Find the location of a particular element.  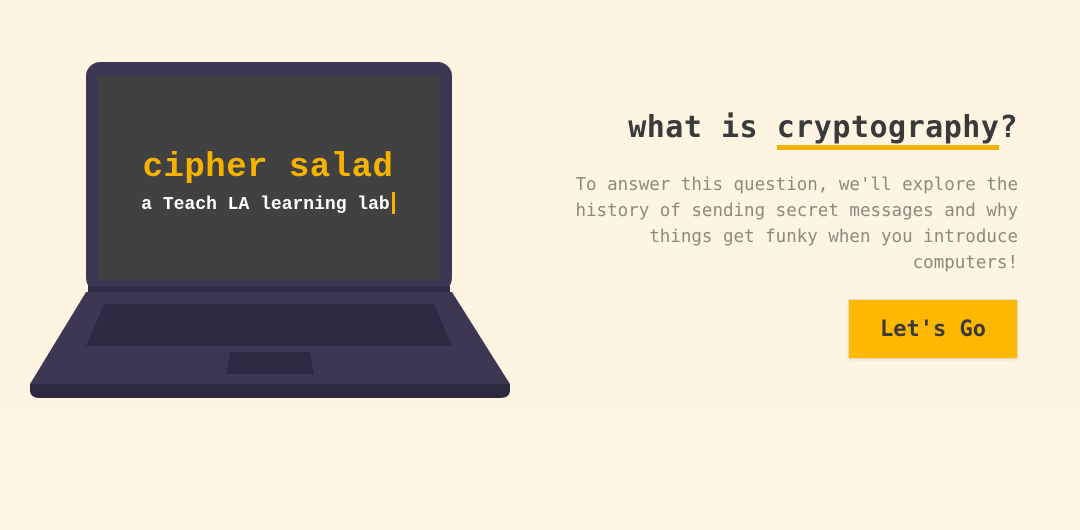

laptop-base-edge is located at coordinates (270, 391).